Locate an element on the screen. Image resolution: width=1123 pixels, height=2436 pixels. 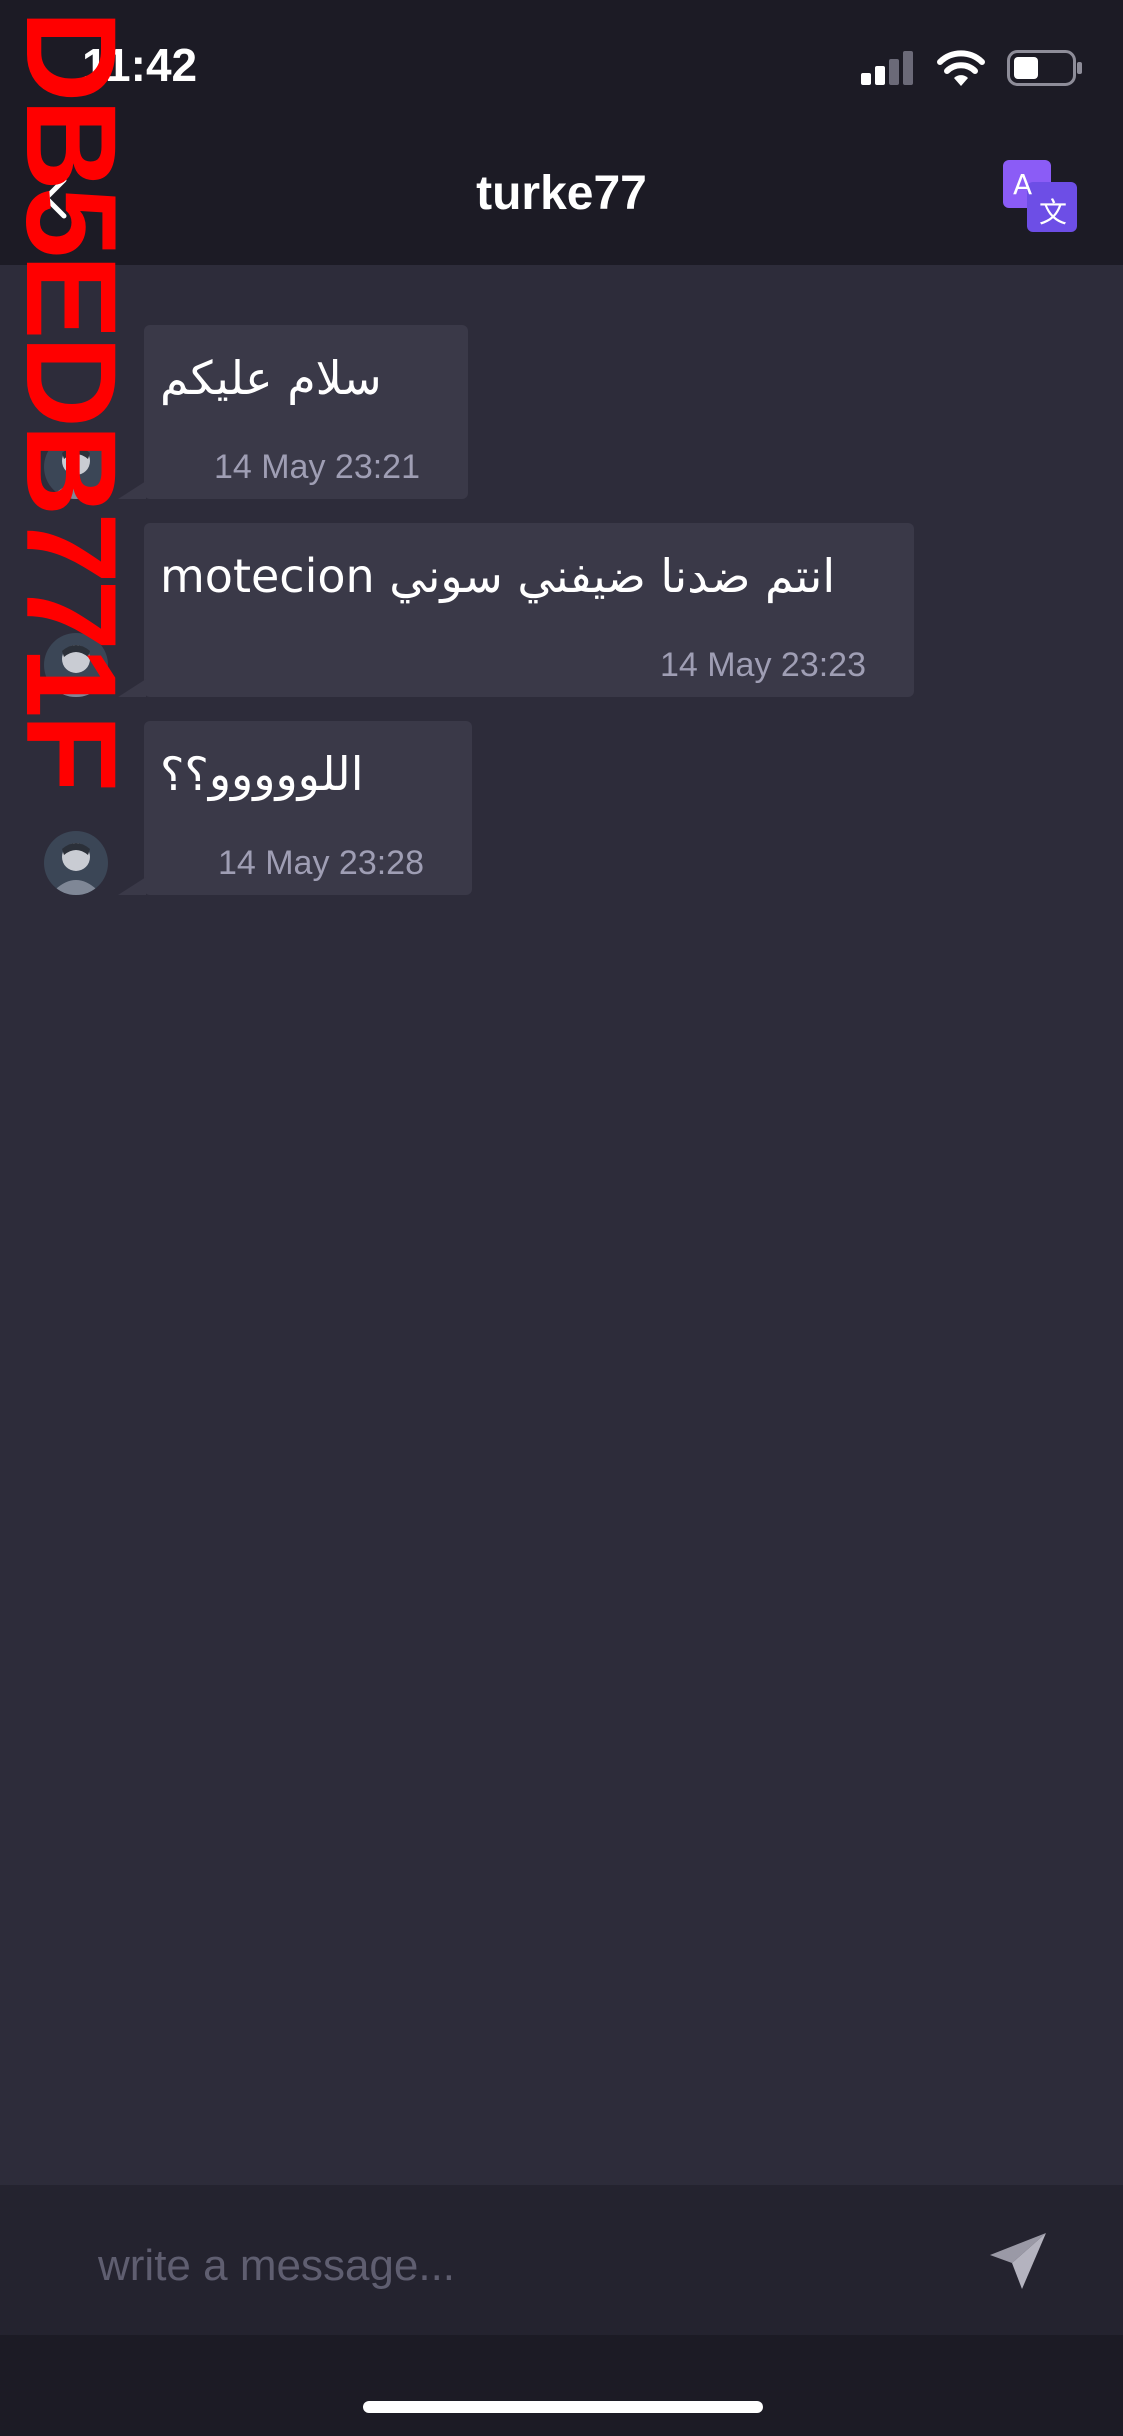
message-text: اللووووو؟؟ is located at coordinates (262, 774).